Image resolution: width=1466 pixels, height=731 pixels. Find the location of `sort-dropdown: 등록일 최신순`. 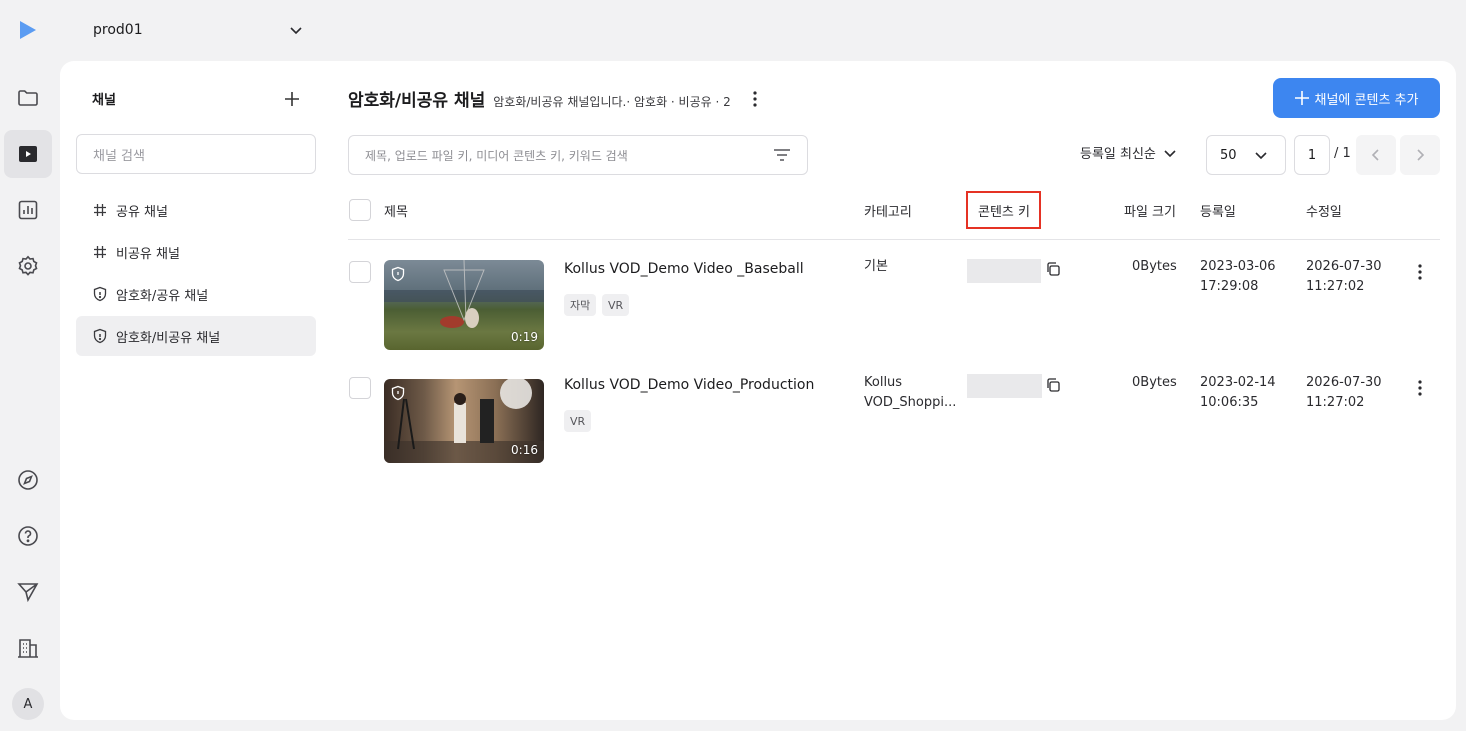

sort-dropdown: 등록일 최신순 is located at coordinates (1129, 152).